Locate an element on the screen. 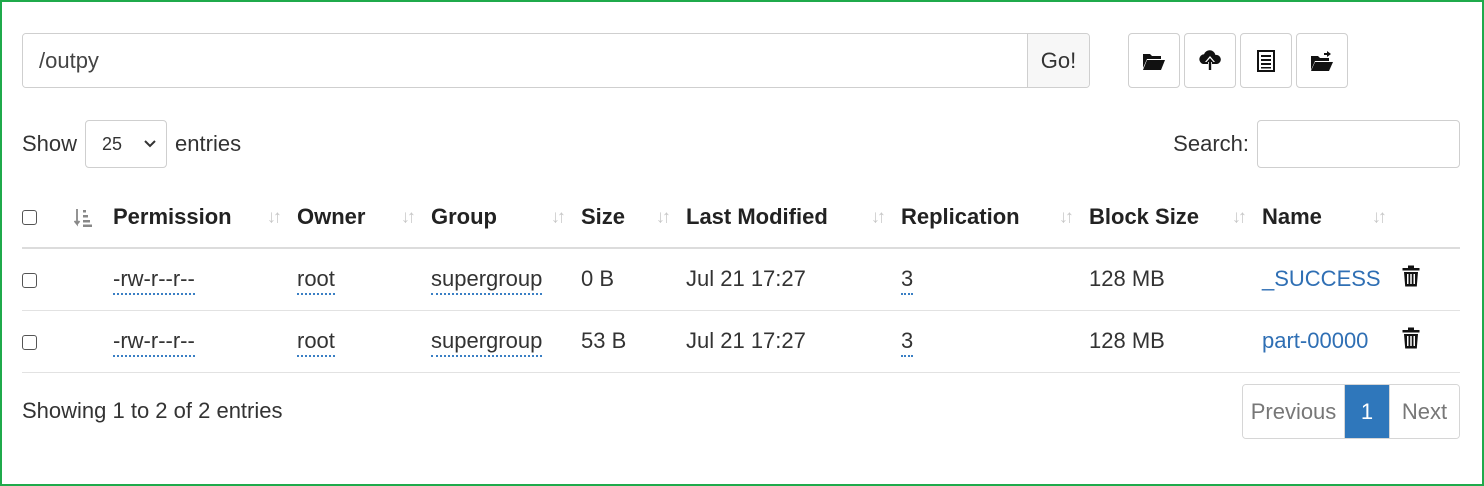 The height and width of the screenshot is (486, 1484). list-icon is located at coordinates (1266, 60).